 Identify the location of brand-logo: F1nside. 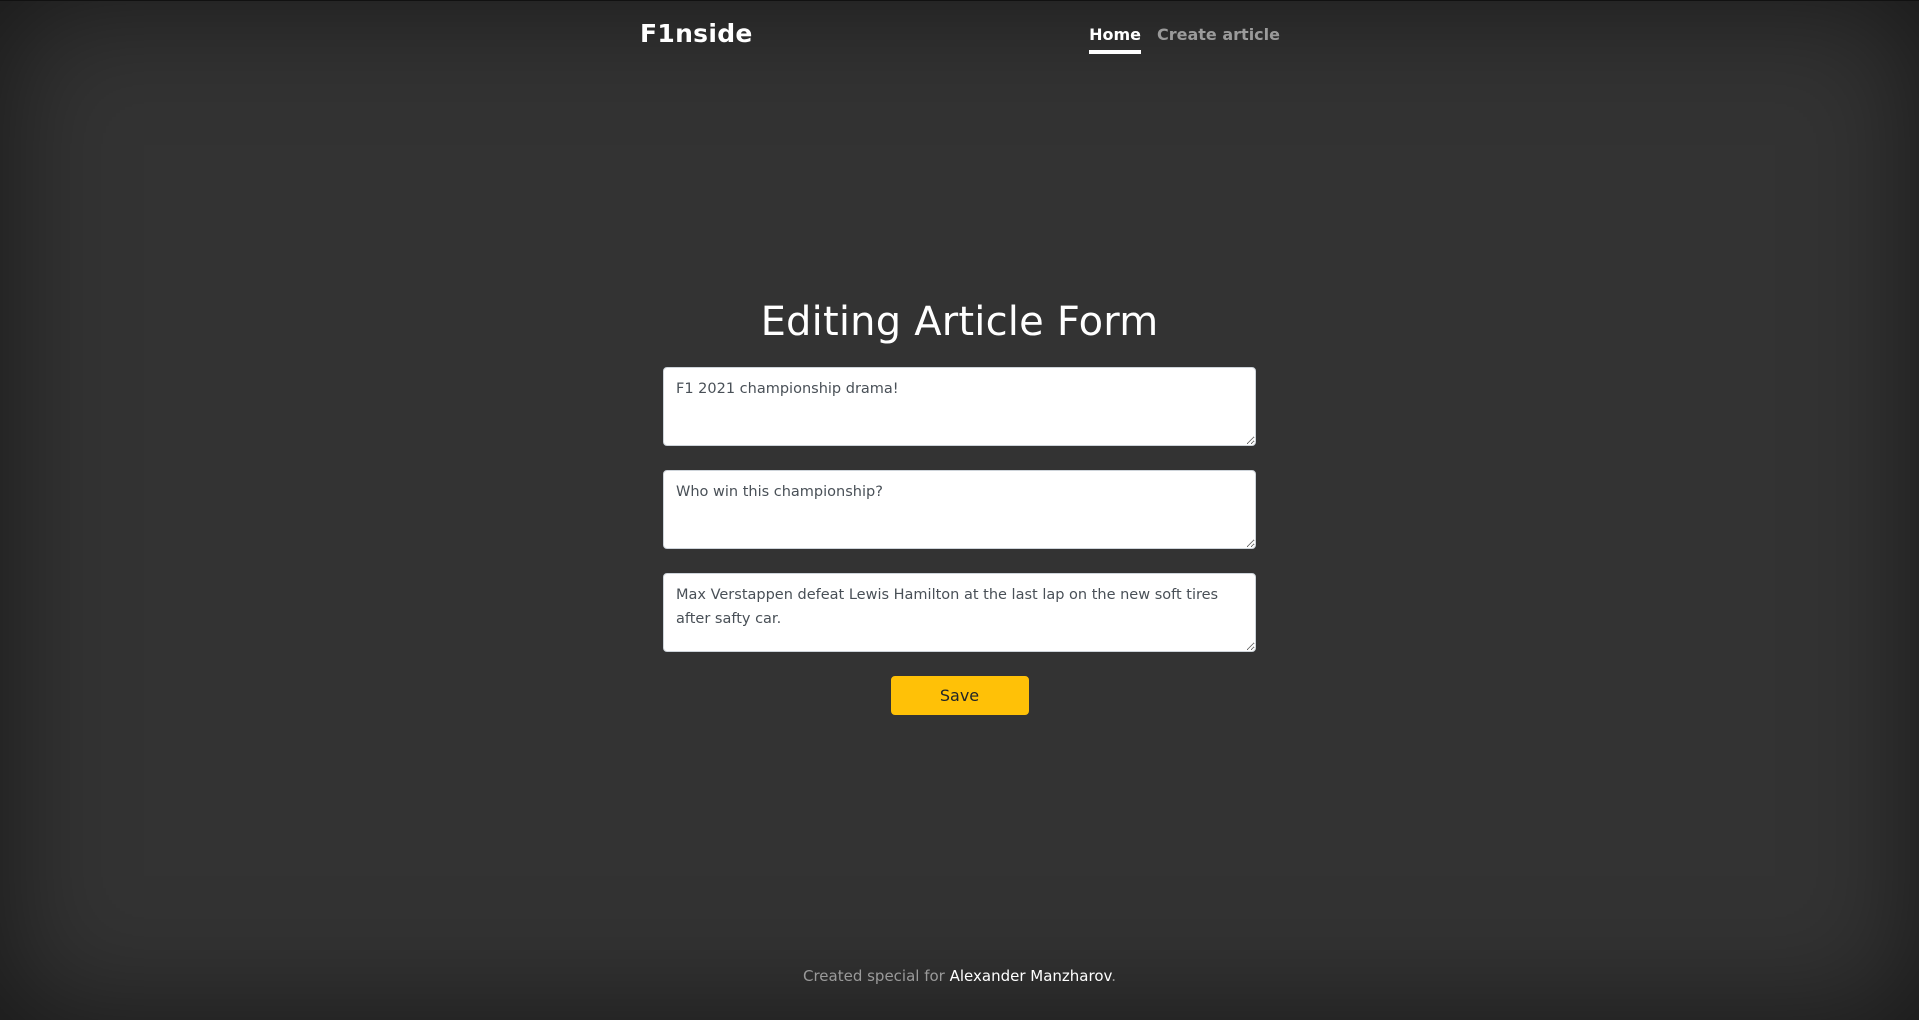
(696, 33).